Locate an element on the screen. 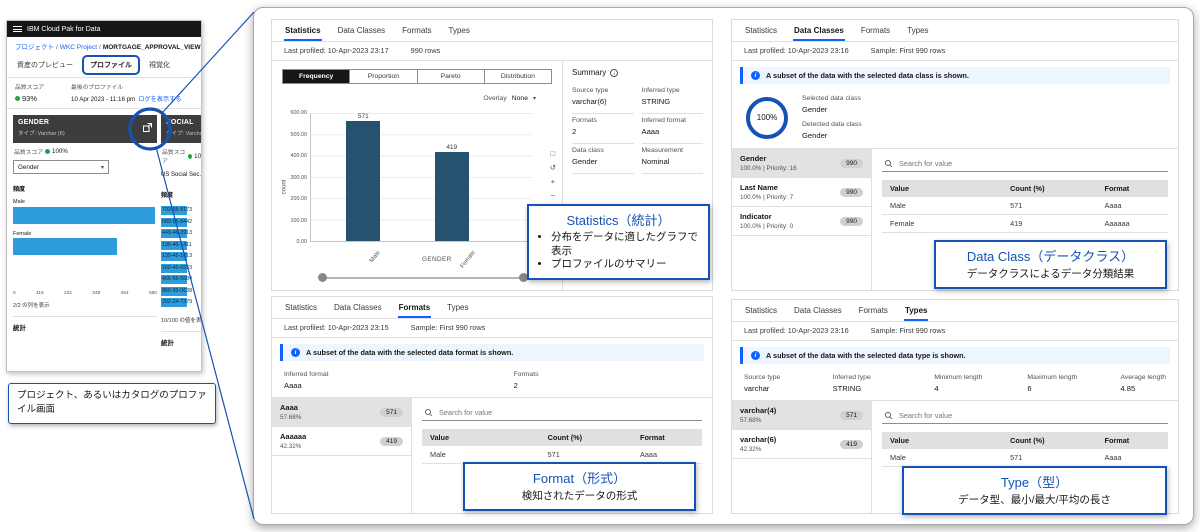  frequency-label: 頻度 is located at coordinates (167, 196).